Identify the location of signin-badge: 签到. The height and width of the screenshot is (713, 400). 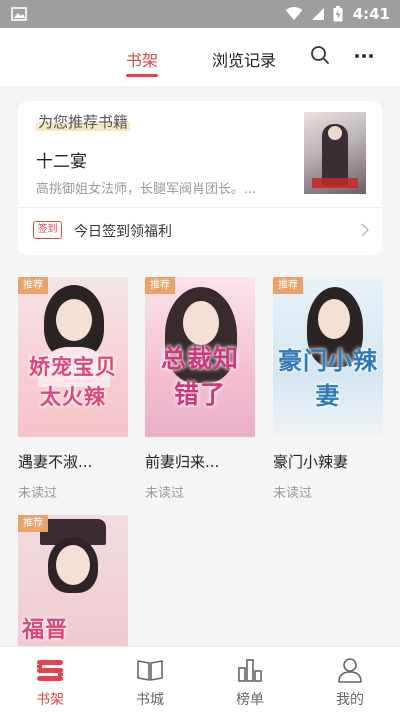
(47, 230).